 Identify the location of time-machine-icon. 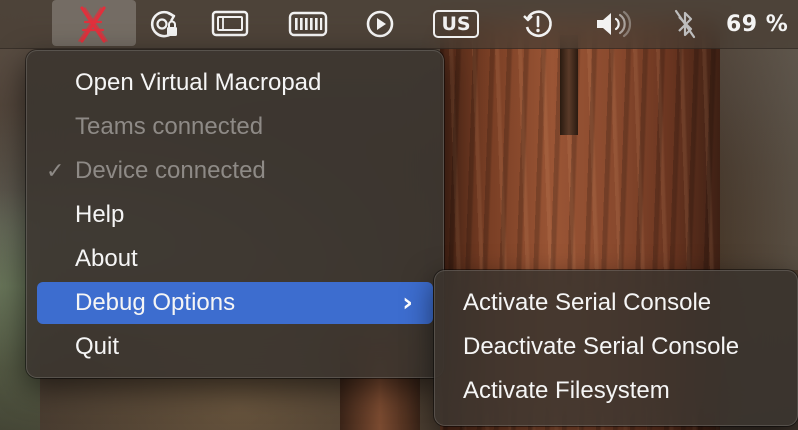
(538, 24).